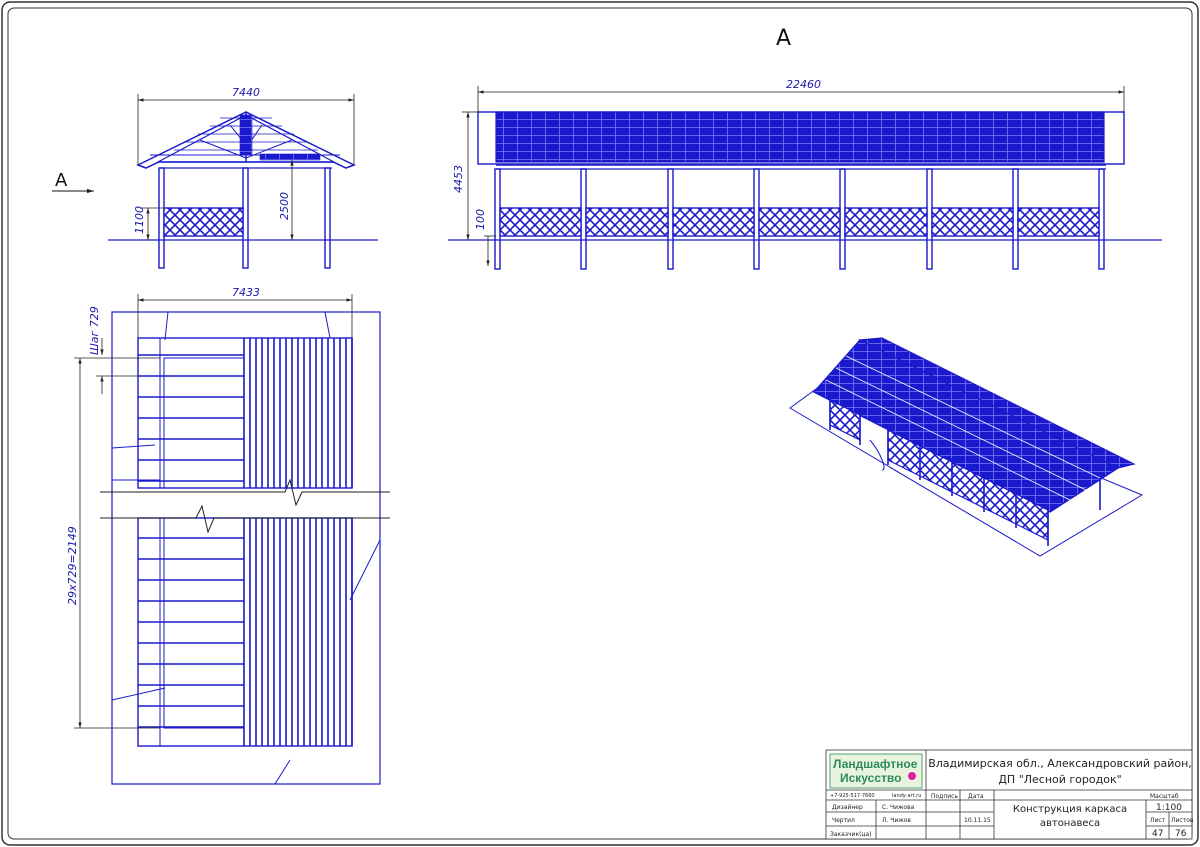  I want to click on plan-length-dim: 29х729=2149, so click(72, 565).